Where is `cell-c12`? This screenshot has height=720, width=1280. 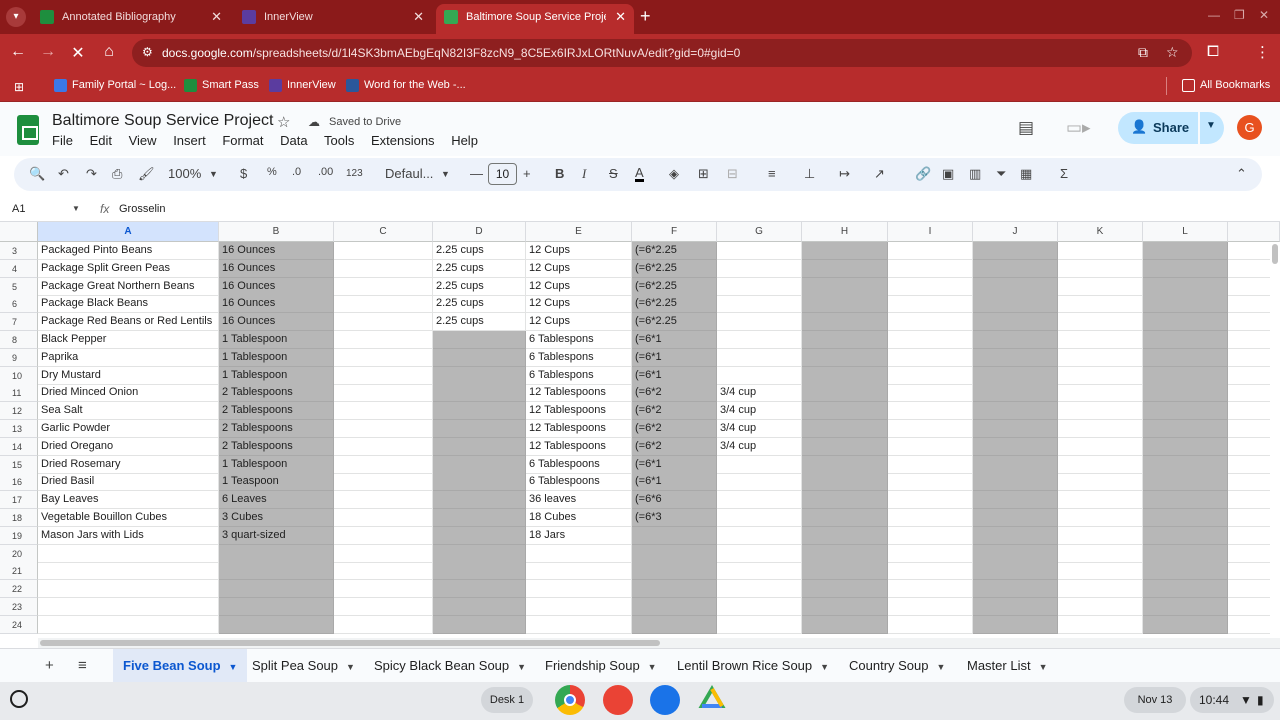
cell-c12 is located at coordinates (383, 411).